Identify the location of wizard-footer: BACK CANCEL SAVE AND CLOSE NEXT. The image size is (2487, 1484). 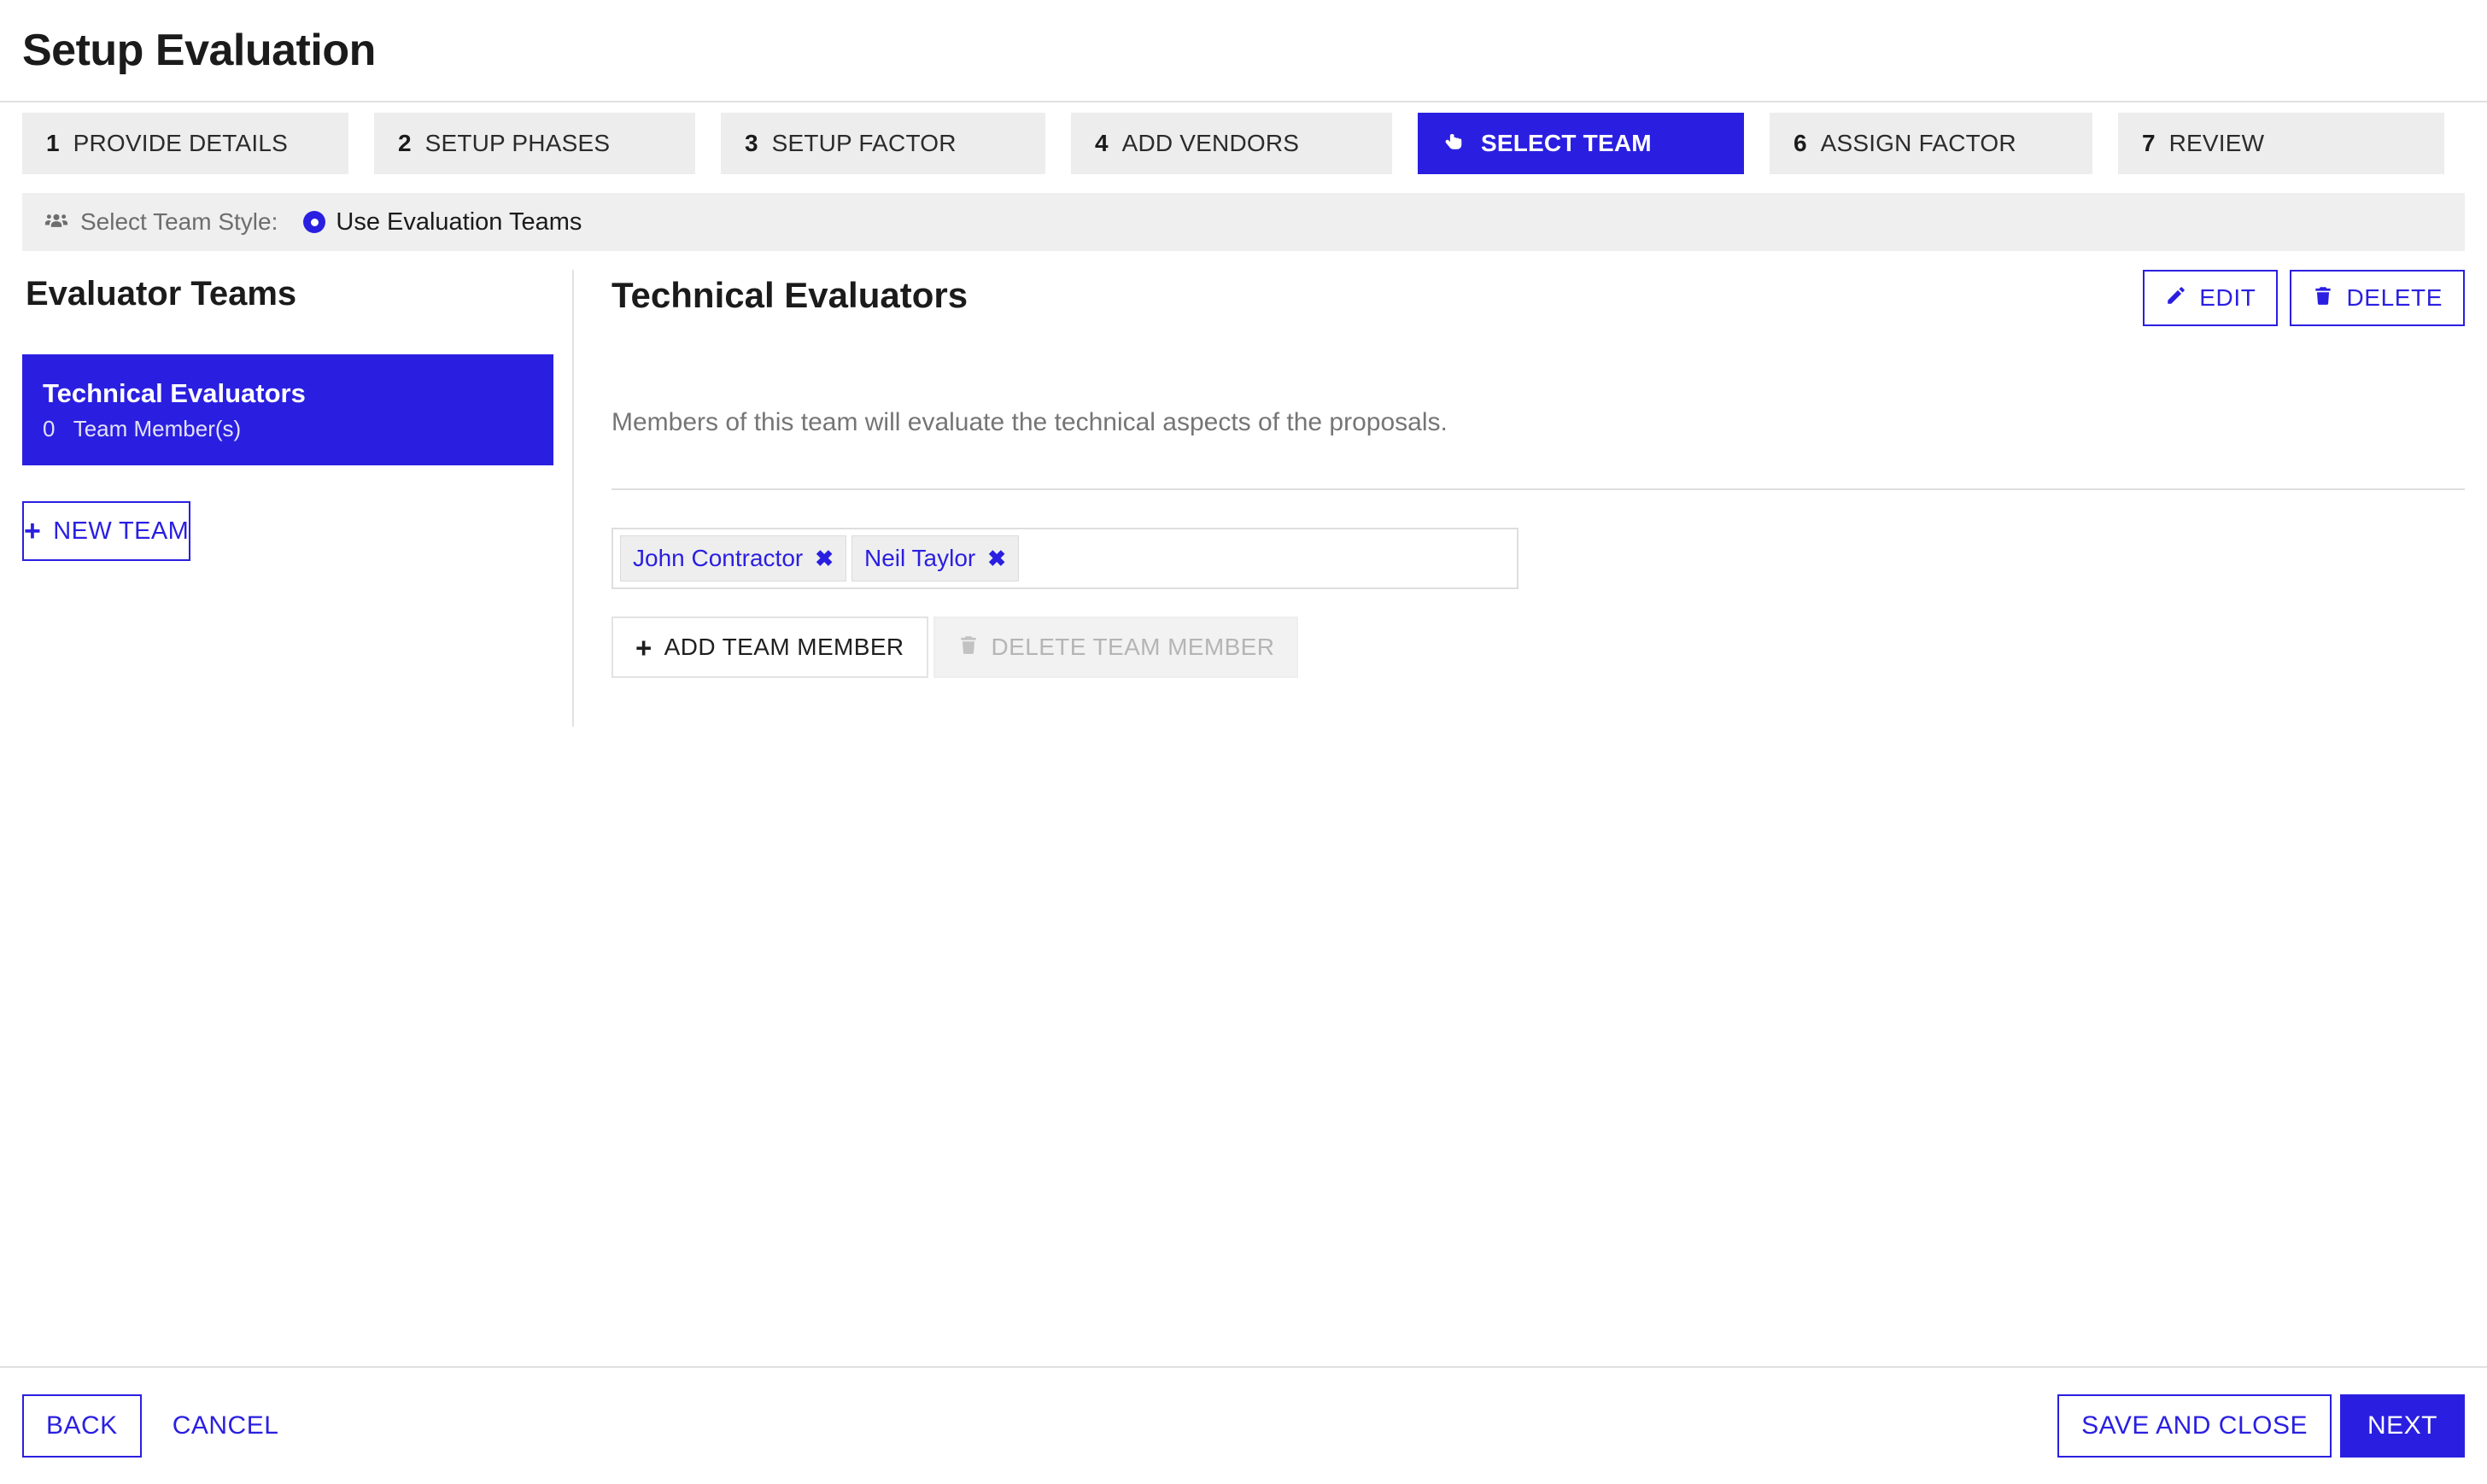
(1243, 1425).